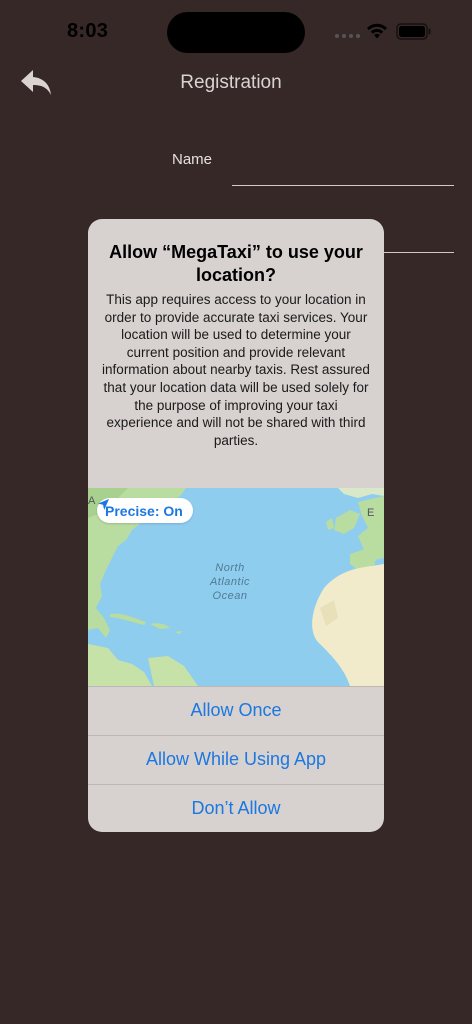  Describe the element at coordinates (236, 263) in the screenshot. I see `alert-title: Allow “MegaTaxi” to use your location?` at that location.